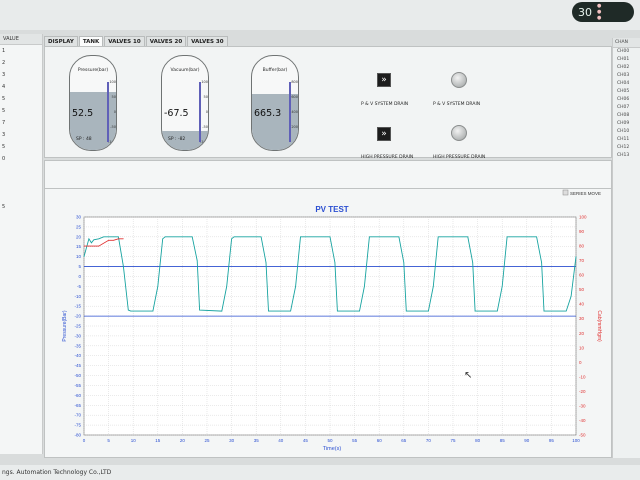 The height and width of the screenshot is (480, 640). What do you see at coordinates (453, 440) in the screenshot?
I see `x-tick-label: 75` at bounding box center [453, 440].